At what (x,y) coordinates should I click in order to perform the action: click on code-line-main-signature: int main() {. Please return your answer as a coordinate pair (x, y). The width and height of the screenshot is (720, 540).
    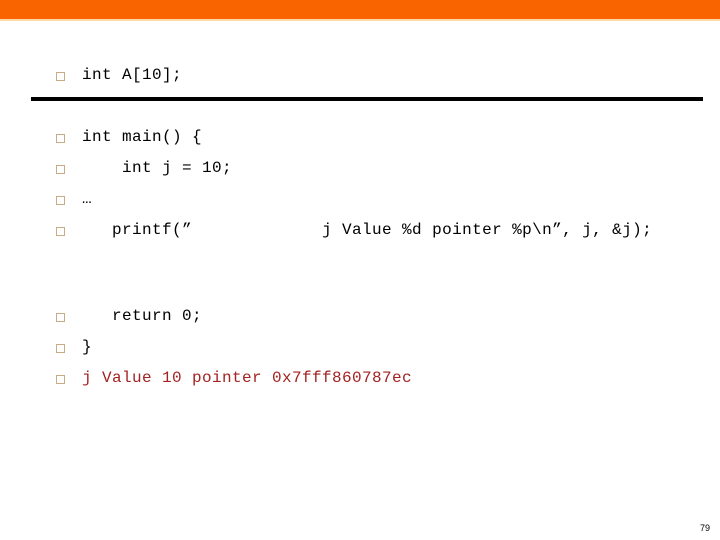
    Looking at the image, I should click on (129, 137).